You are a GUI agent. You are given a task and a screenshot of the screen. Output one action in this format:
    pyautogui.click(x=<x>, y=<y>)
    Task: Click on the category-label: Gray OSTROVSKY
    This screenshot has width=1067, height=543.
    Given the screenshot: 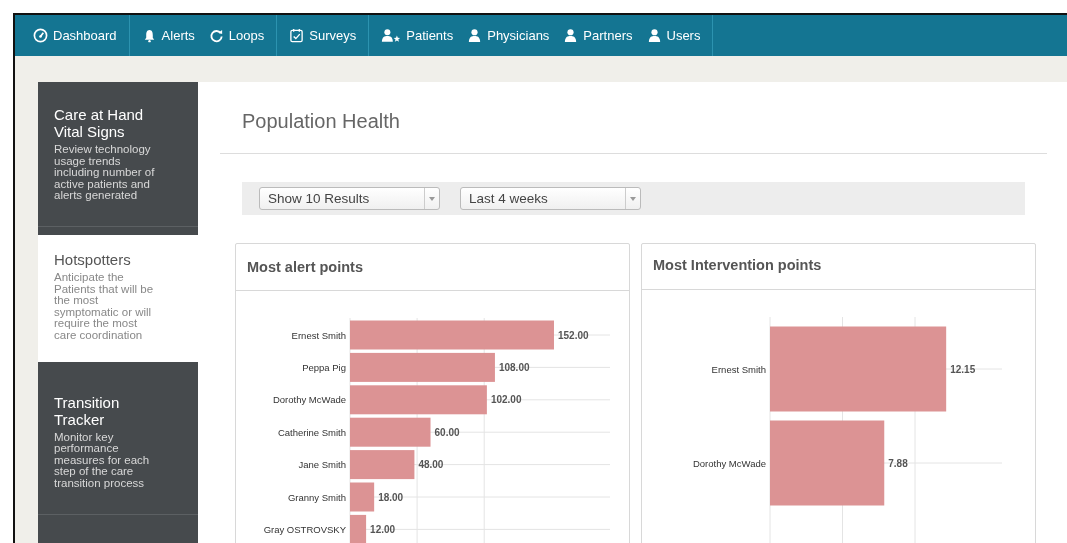 What is the action you would take?
    pyautogui.click(x=304, y=529)
    